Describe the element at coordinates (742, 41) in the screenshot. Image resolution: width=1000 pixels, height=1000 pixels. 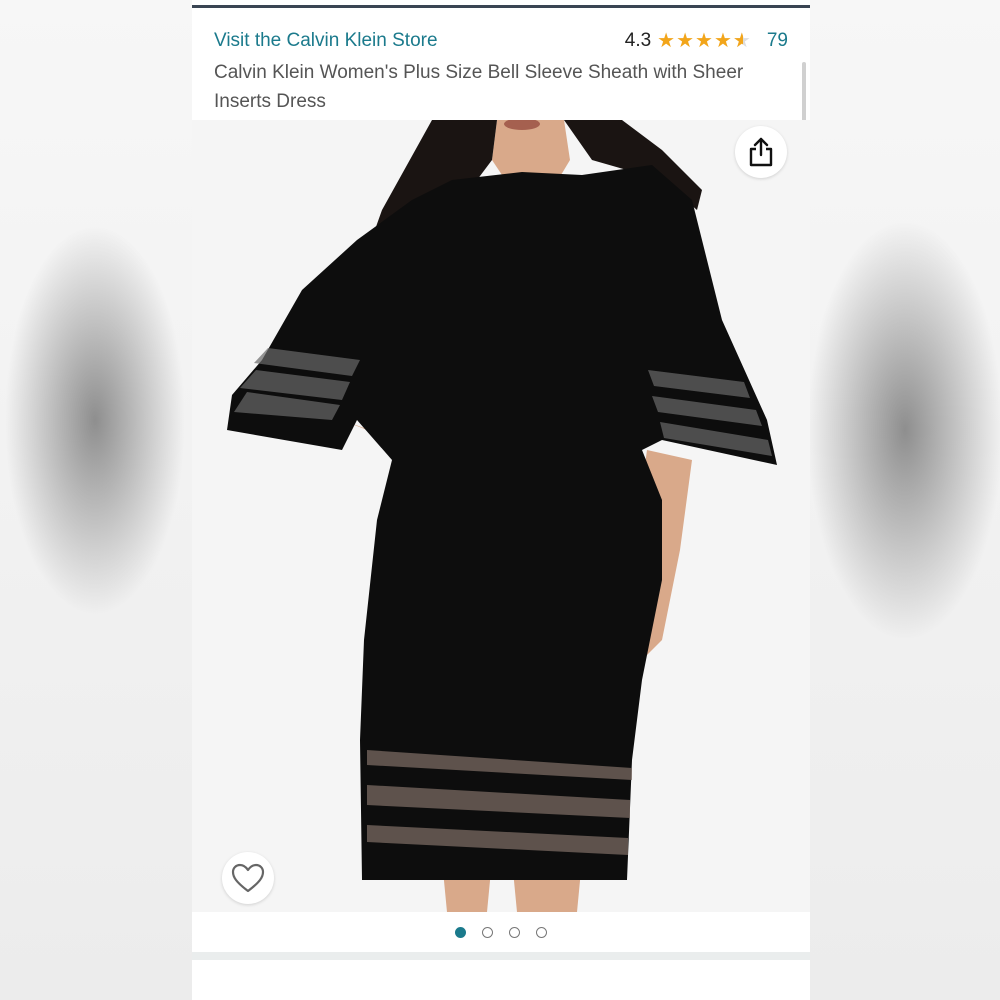
I see `half-star-icon: ★` at that location.